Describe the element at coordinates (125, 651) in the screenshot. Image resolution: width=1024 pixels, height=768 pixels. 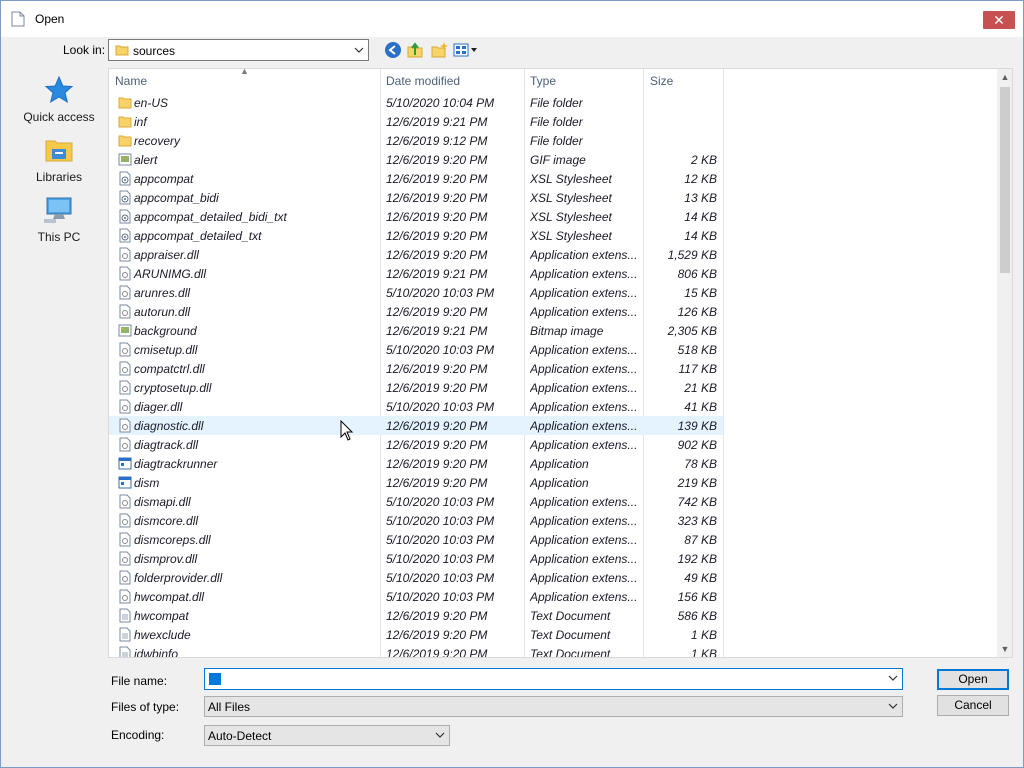
I see `text-file-icon` at that location.